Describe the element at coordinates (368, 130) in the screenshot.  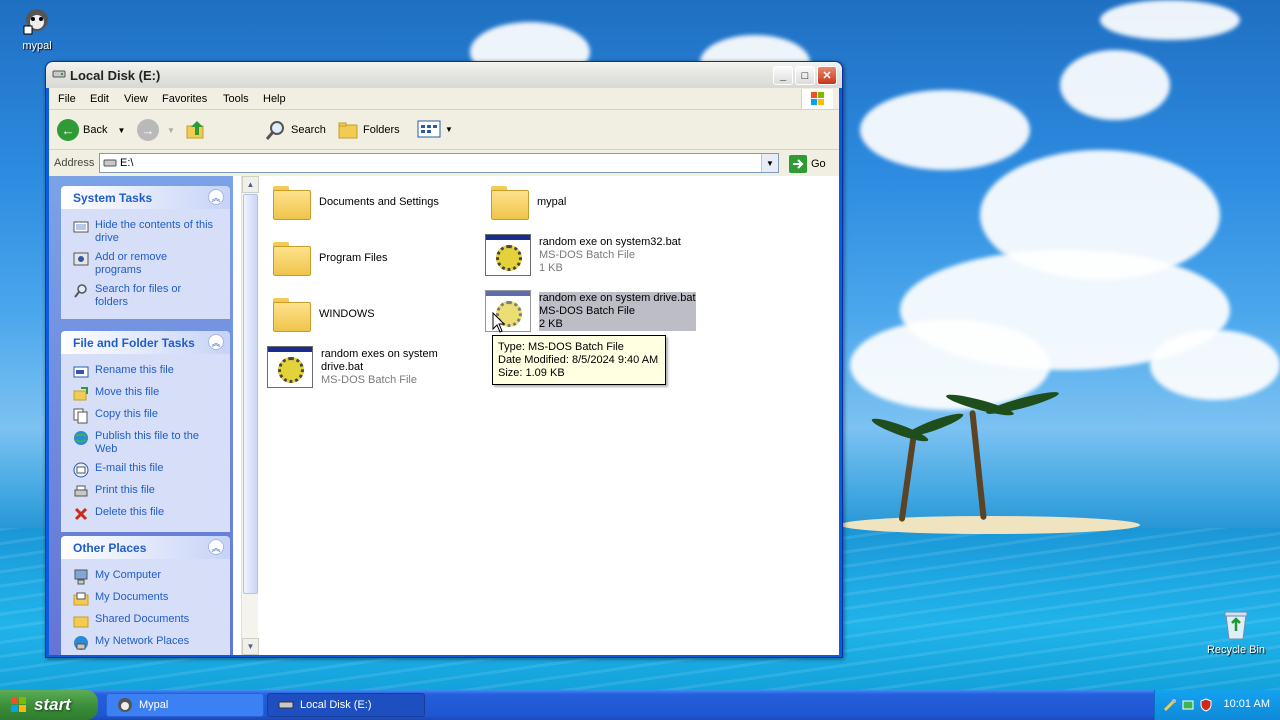
I see `folders-button: Folders` at that location.